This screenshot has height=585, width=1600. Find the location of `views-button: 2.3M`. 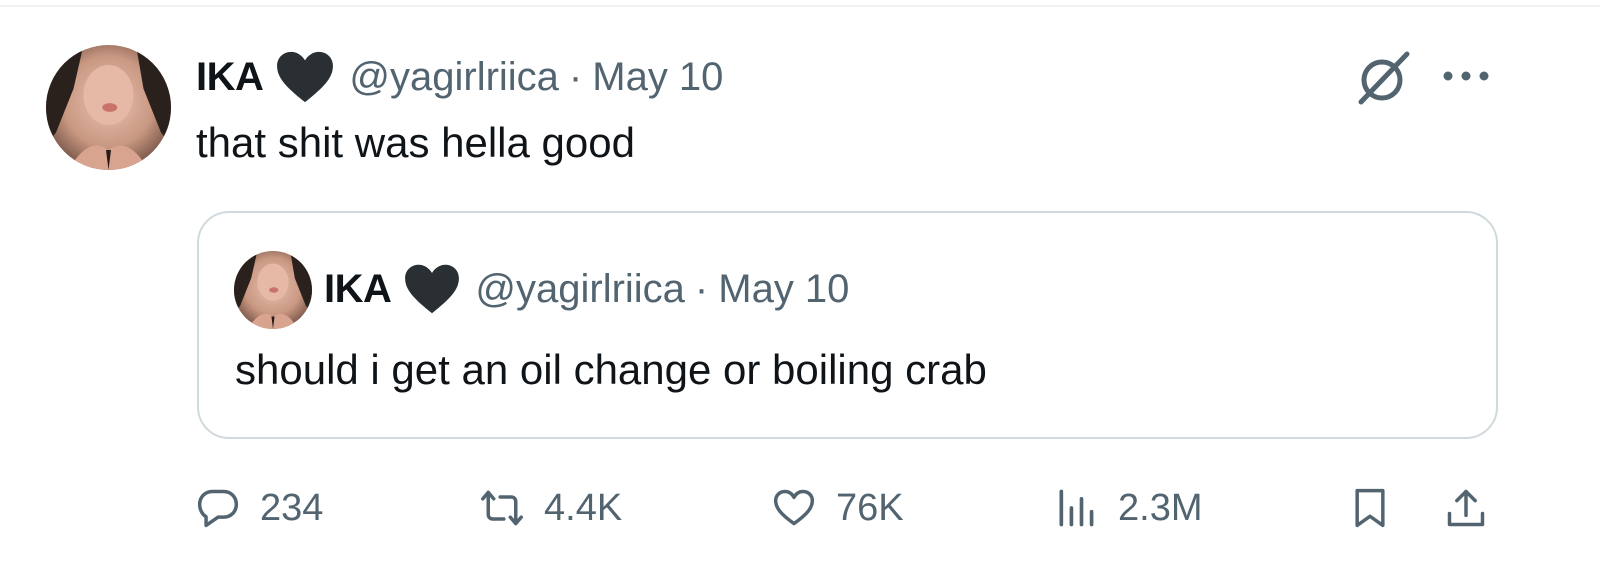

views-button: 2.3M is located at coordinates (1128, 508).